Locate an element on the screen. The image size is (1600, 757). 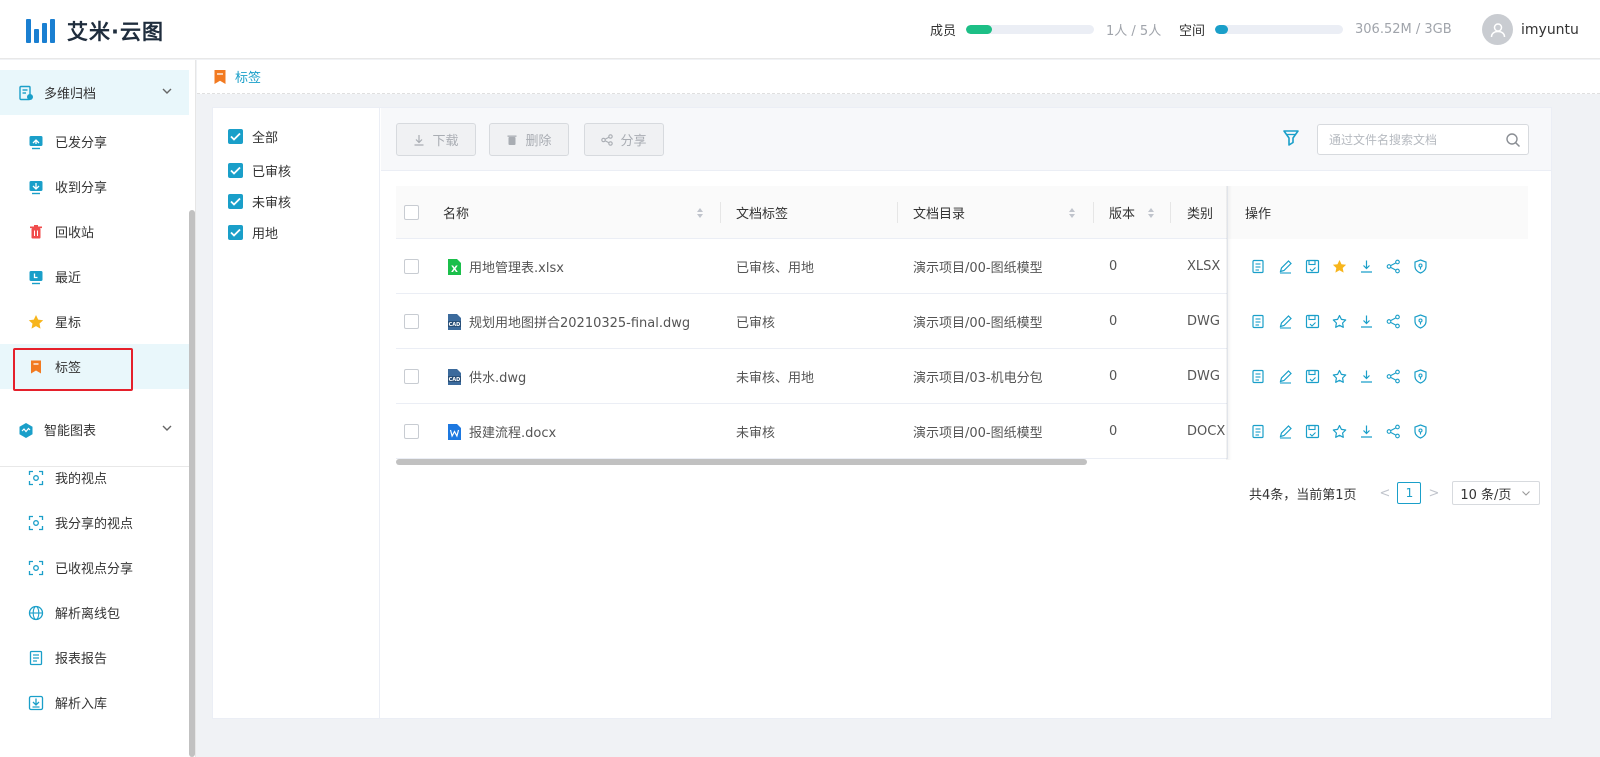
toolbar: 下载 删除 分享 is located at coordinates (966, 139).